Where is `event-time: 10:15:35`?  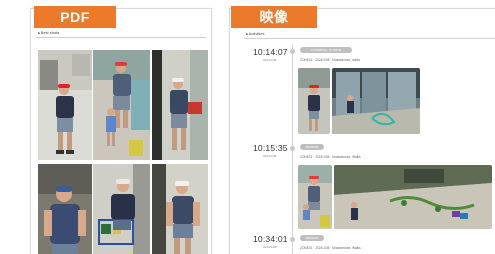
event-time: 10:15:35 is located at coordinates (270, 148).